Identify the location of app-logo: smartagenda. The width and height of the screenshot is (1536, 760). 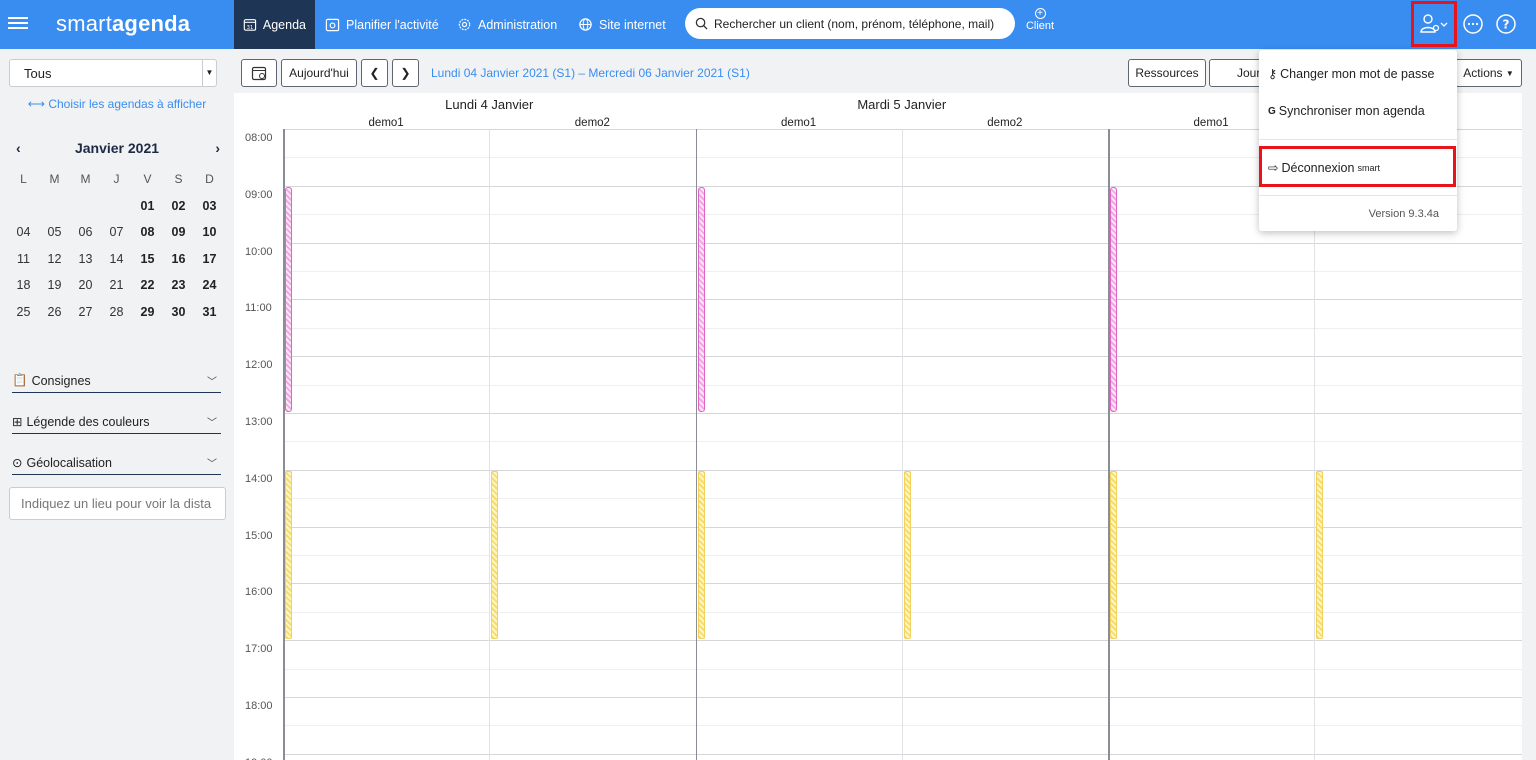
(123, 24).